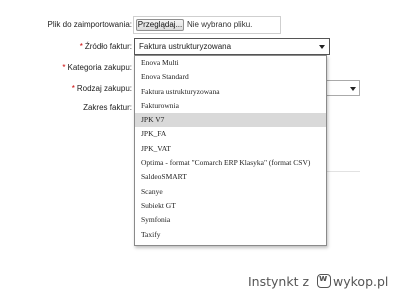 The height and width of the screenshot is (296, 400). I want to click on watermark-site: wykop.pl, so click(361, 281).